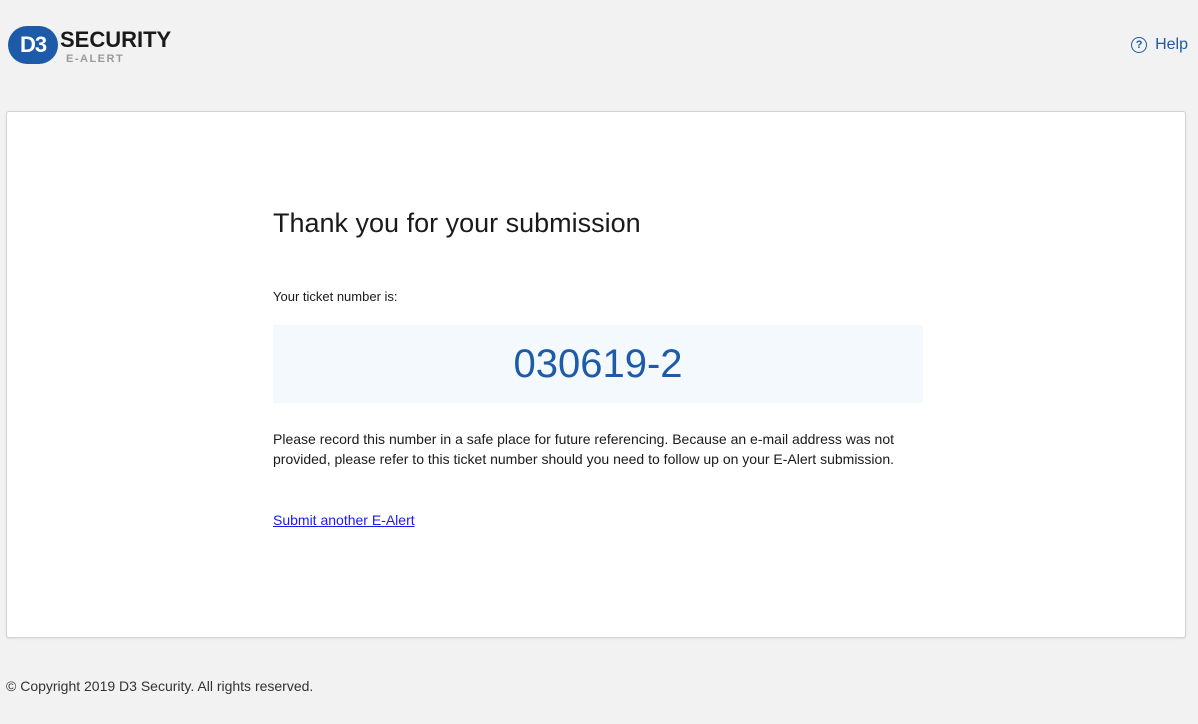 The height and width of the screenshot is (724, 1198). Describe the element at coordinates (95, 59) in the screenshot. I see `logo-product-text: E-ALERT` at that location.